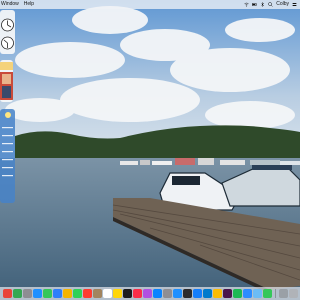 The image size is (320, 300). What do you see at coordinates (217, 293) in the screenshot?
I see `chrome-icon` at bounding box center [217, 293].